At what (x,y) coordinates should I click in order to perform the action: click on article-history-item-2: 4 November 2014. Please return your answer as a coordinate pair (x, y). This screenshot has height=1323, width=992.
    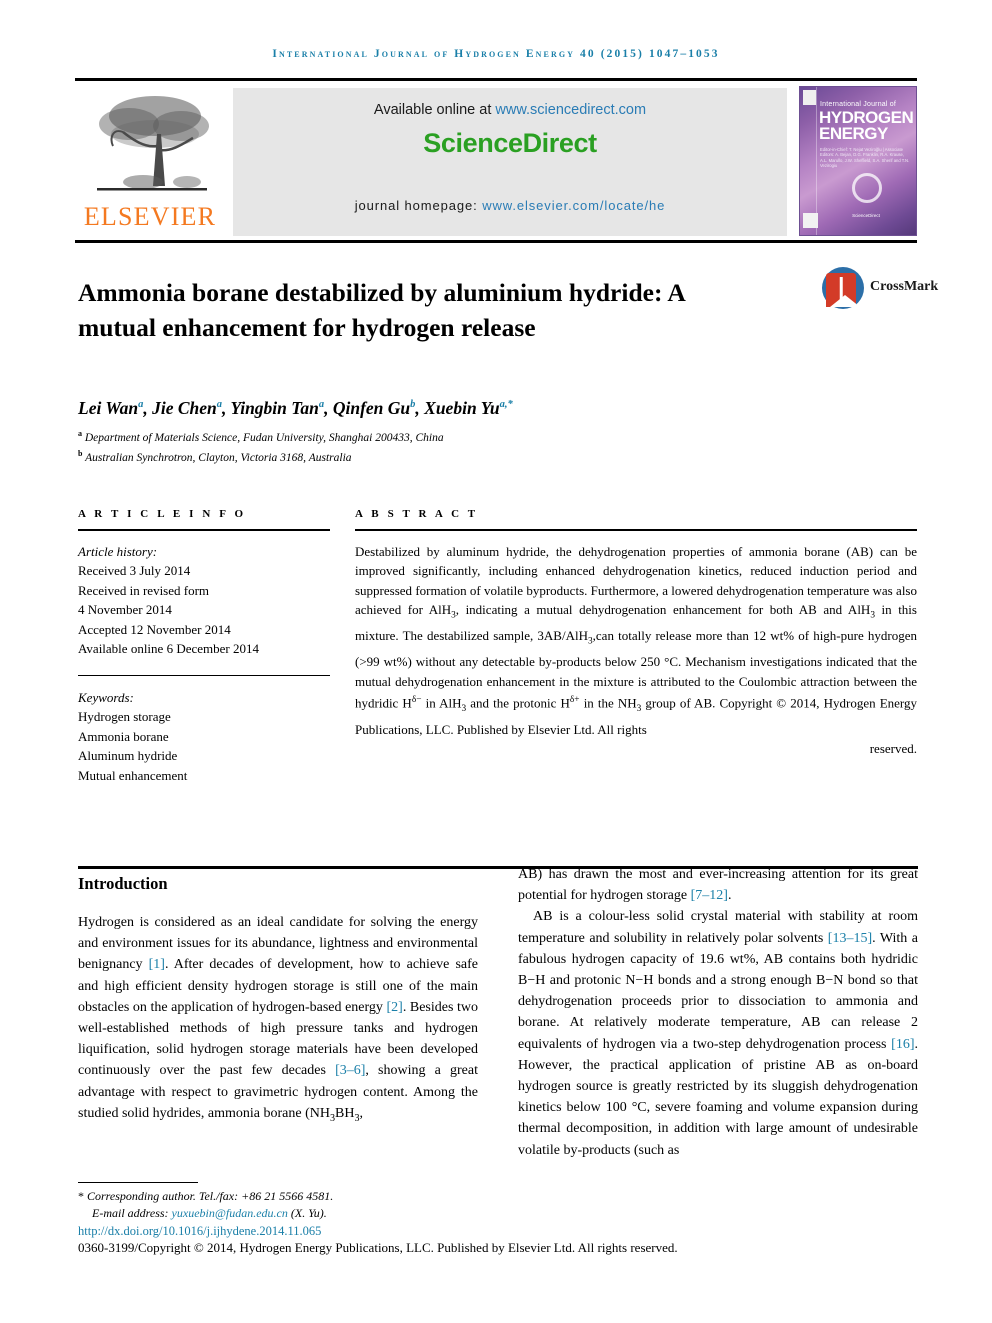
    Looking at the image, I should click on (125, 610).